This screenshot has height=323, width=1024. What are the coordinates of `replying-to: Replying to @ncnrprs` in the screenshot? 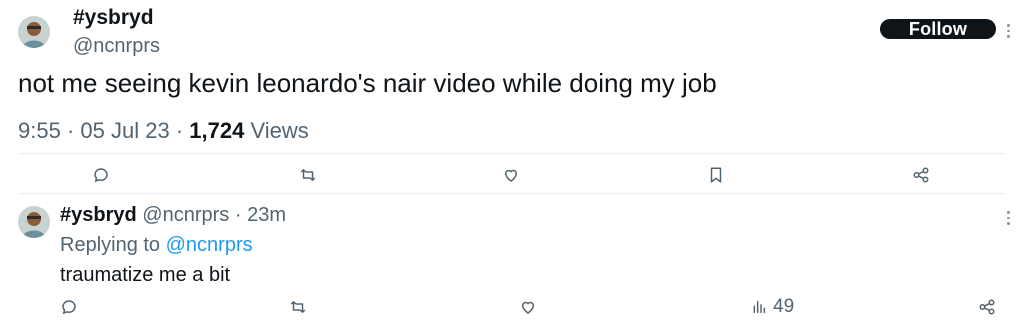 It's located at (156, 245).